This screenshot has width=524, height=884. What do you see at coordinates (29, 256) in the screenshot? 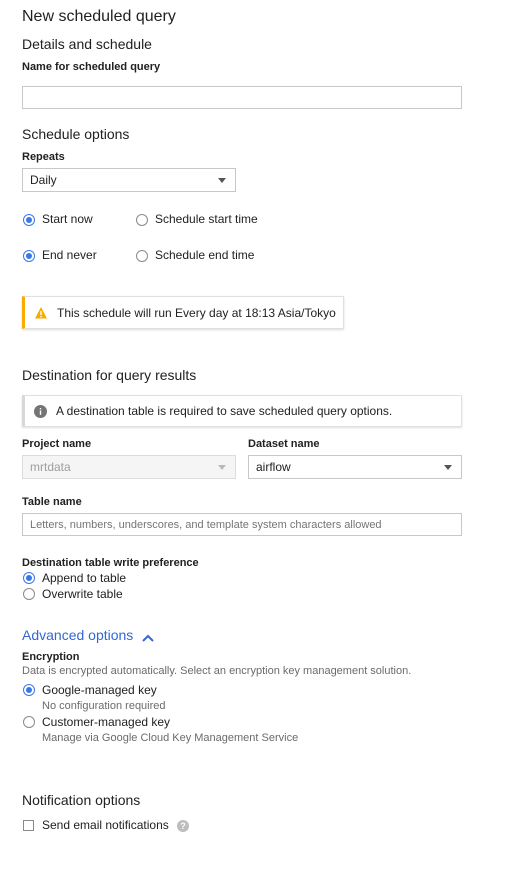
I see `end-never-radio` at bounding box center [29, 256].